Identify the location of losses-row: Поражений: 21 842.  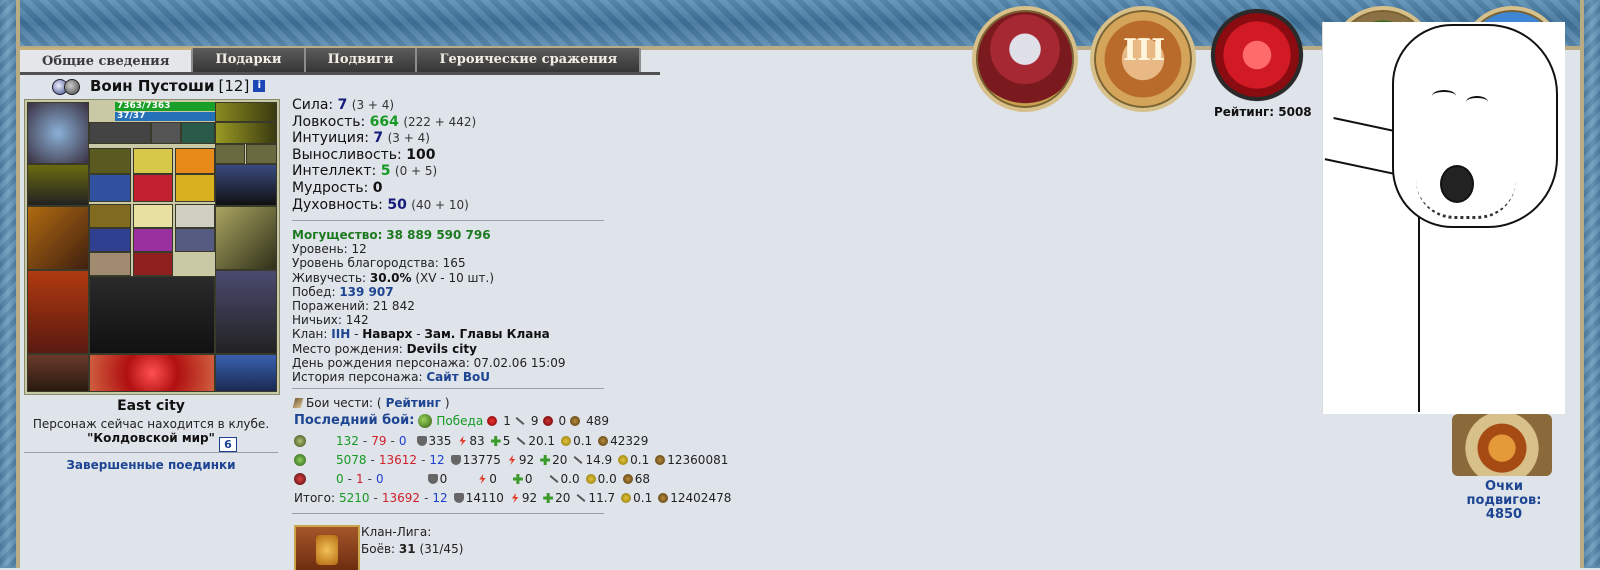
(353, 306).